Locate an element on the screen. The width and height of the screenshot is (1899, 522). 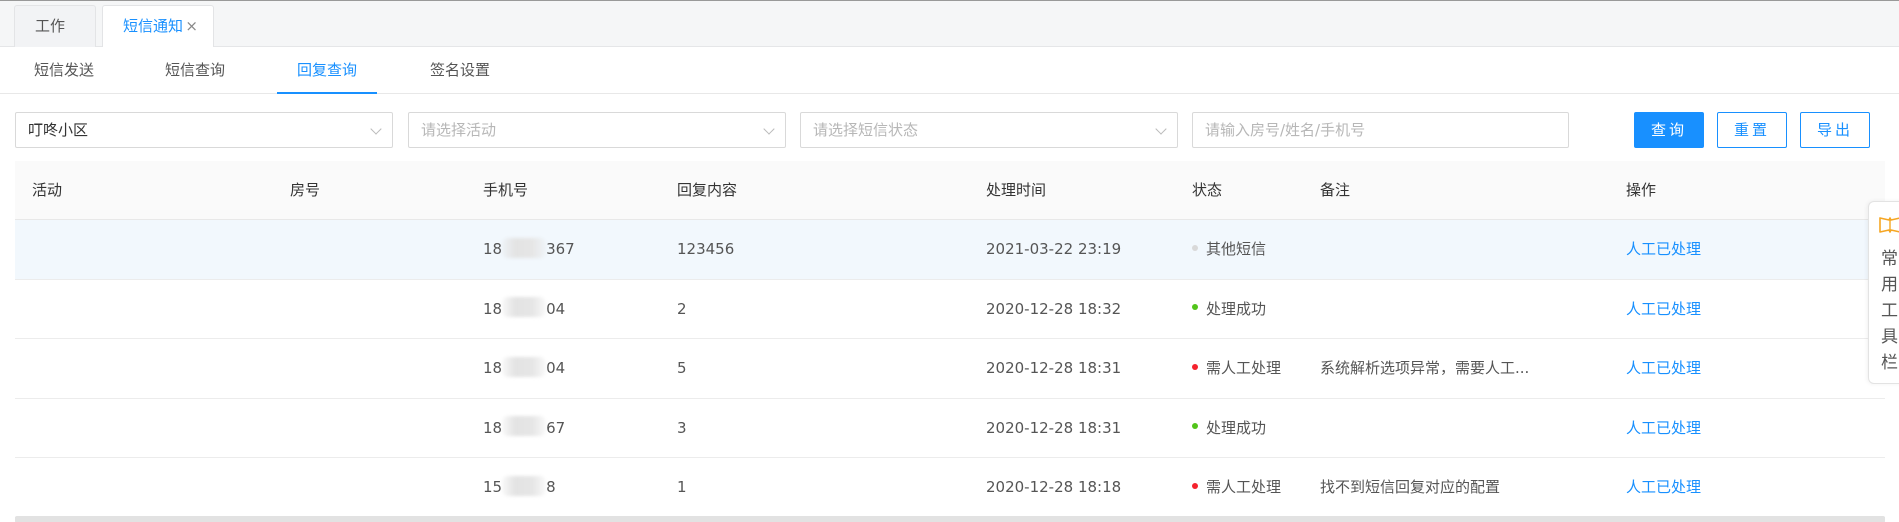
cell-phone: 18 367 is located at coordinates (529, 249).